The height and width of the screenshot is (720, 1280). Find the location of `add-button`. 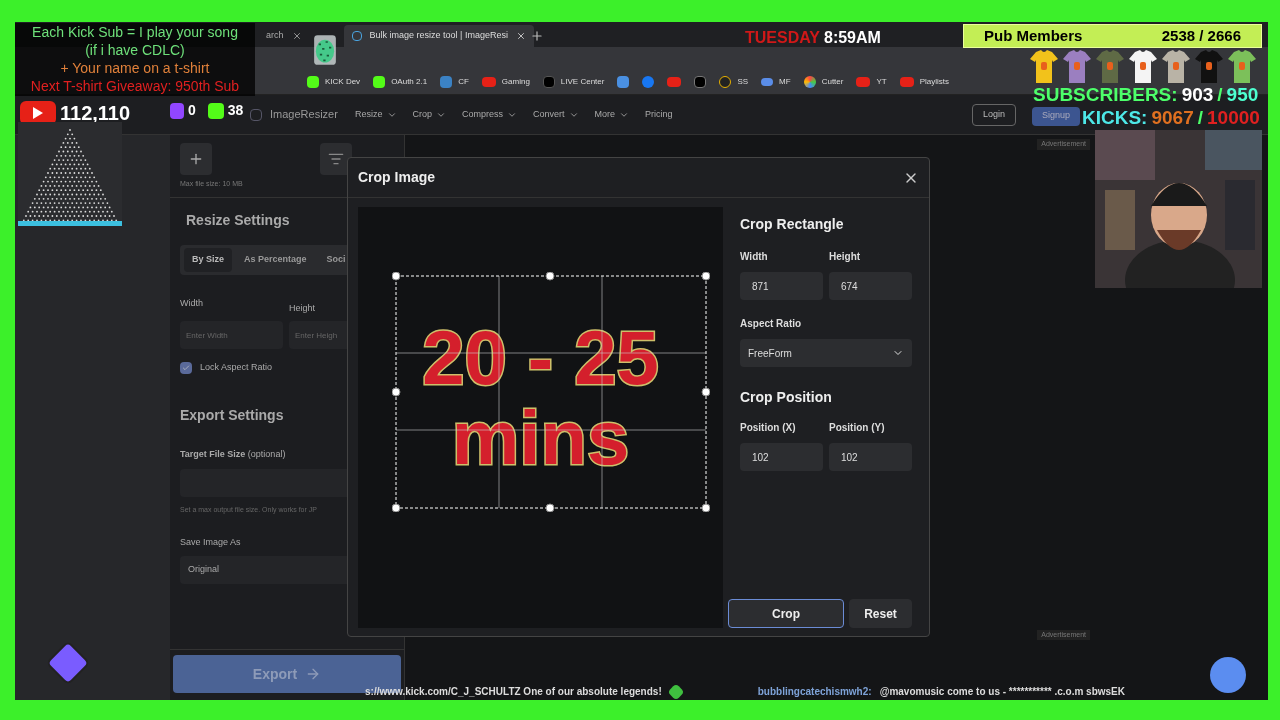

add-button is located at coordinates (196, 159).